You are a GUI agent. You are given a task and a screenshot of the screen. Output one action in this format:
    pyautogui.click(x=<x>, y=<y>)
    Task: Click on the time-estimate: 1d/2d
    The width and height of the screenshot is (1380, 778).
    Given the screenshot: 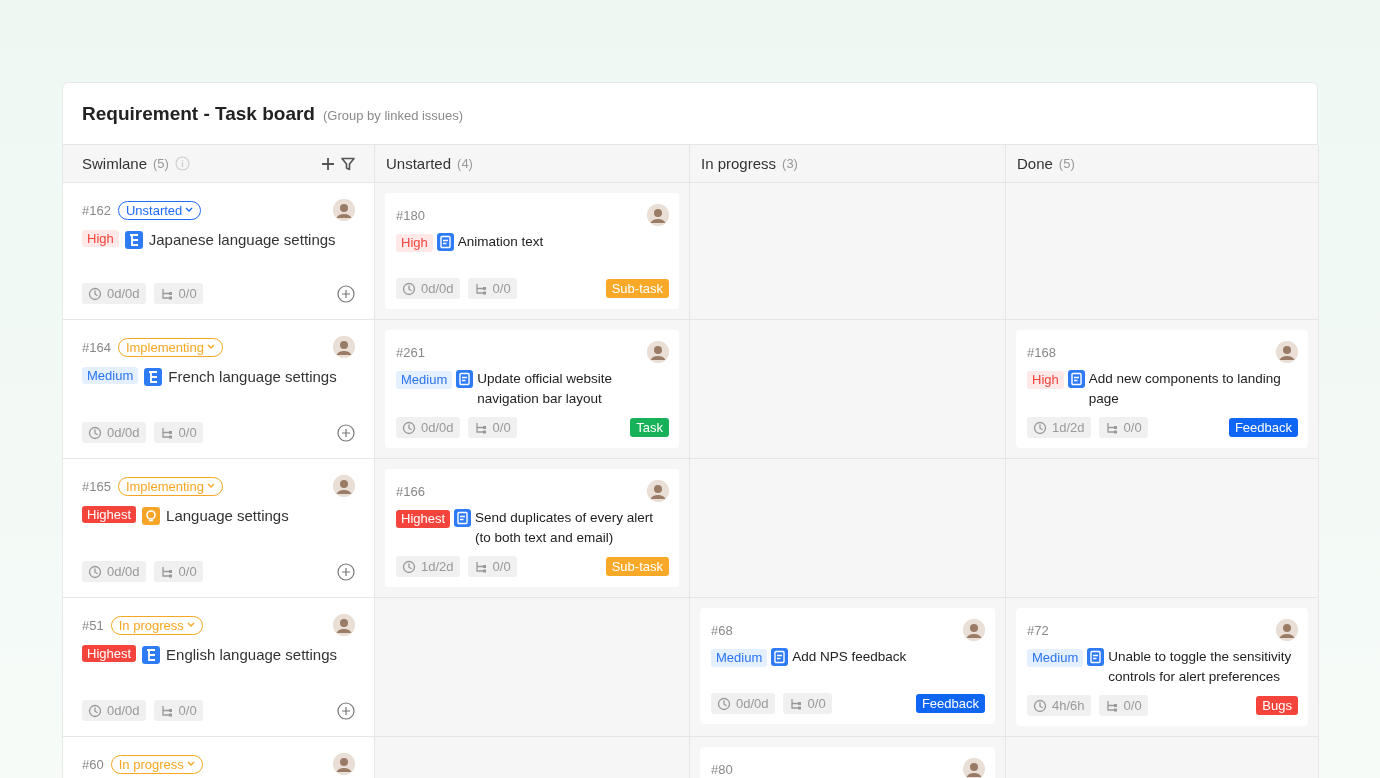 What is the action you would take?
    pyautogui.click(x=437, y=566)
    